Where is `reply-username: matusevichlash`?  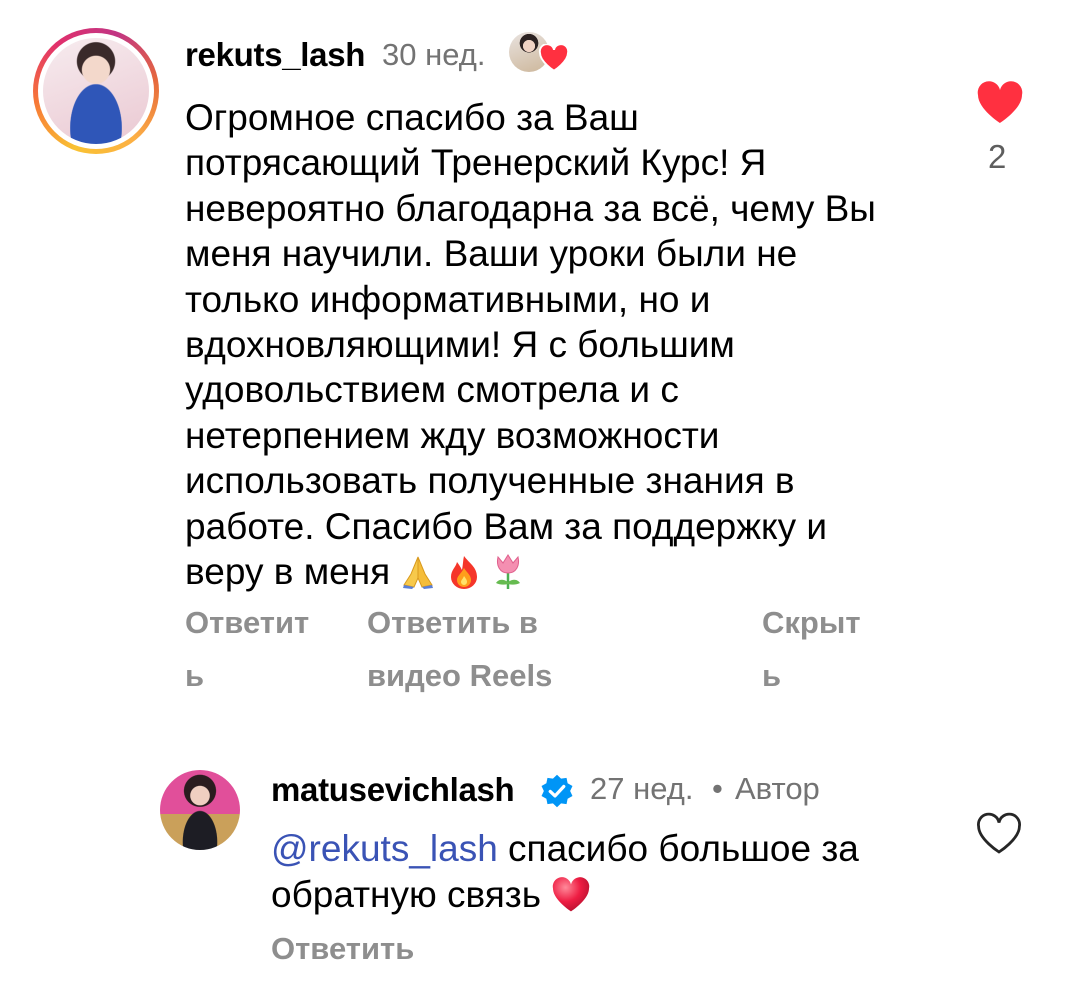 reply-username: matusevichlash is located at coordinates (393, 790).